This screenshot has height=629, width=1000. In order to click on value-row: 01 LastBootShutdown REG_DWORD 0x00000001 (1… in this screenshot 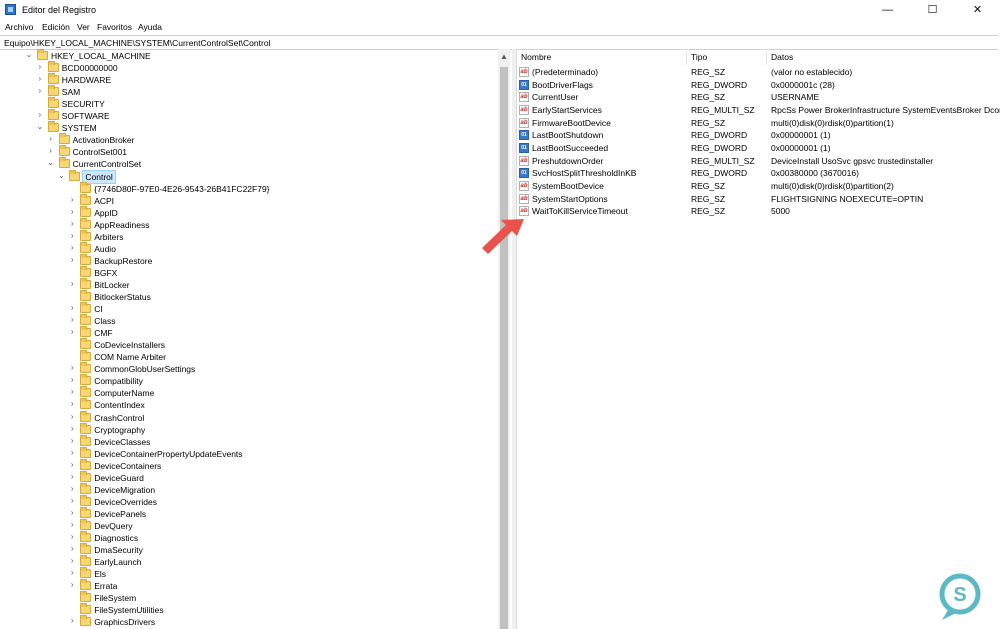, I will do `click(758, 135)`.